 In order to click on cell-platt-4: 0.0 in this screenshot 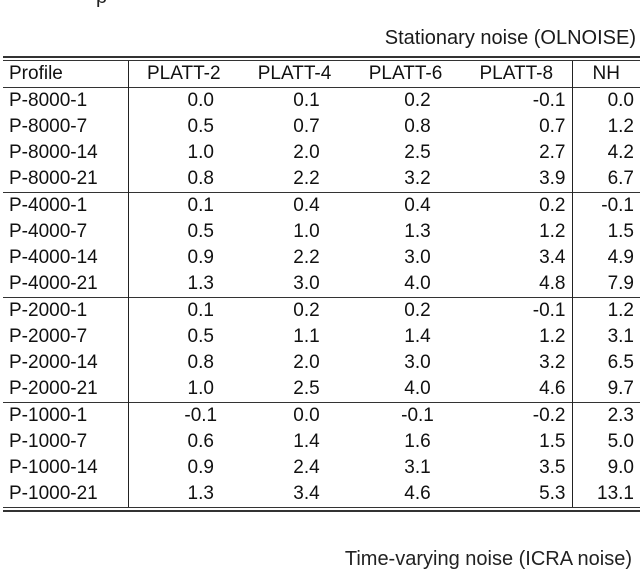, I will do `click(306, 415)`.